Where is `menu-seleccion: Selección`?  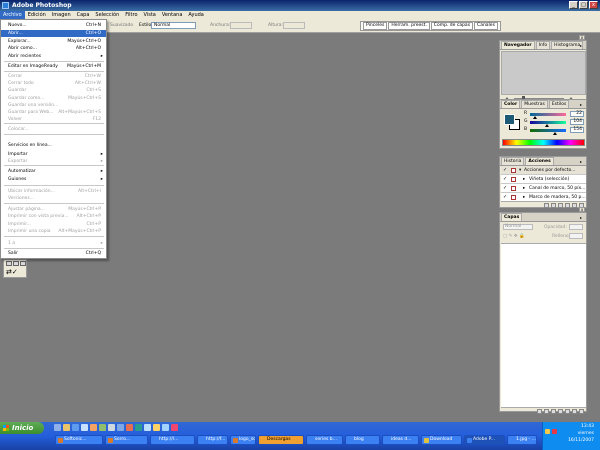
menu-seleccion: Selección is located at coordinates (107, 15).